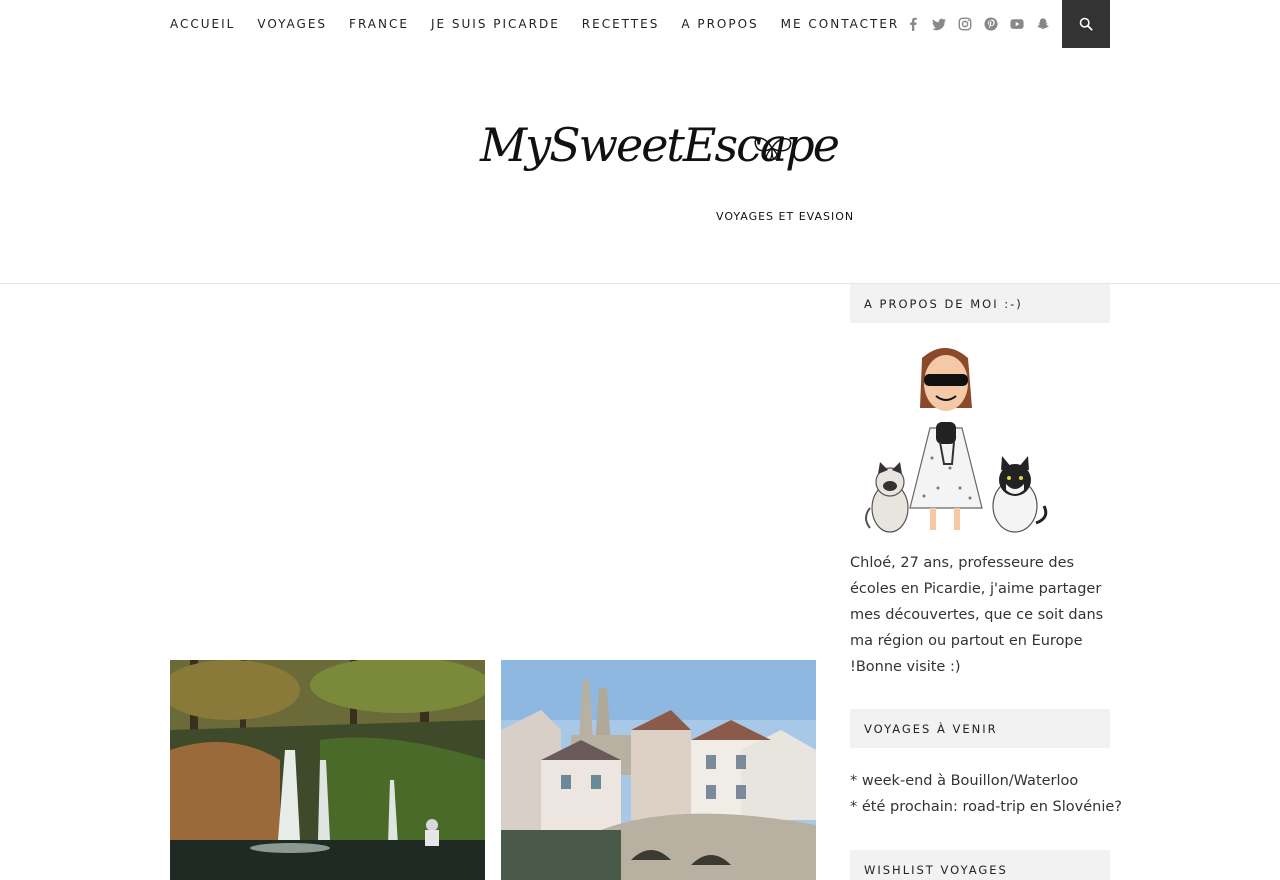  Describe the element at coordinates (939, 24) in the screenshot. I see `twitter-icon` at that location.